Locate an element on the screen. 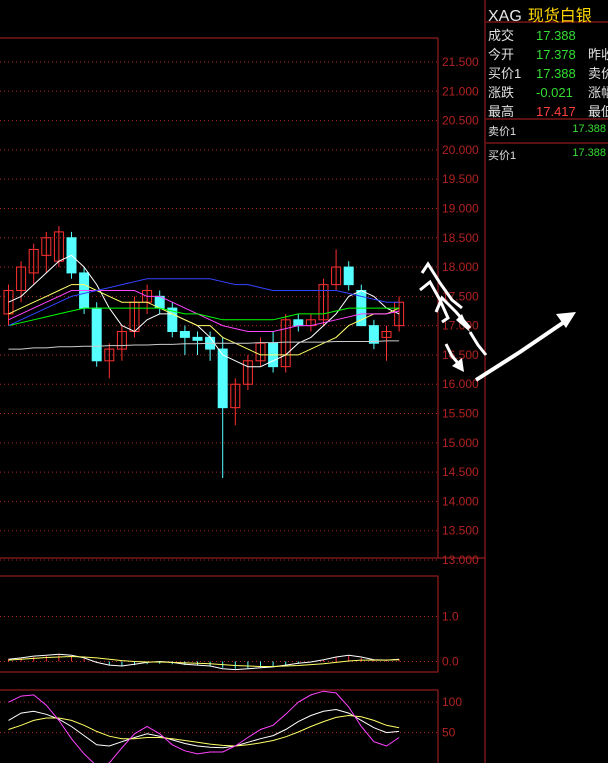 This screenshot has height=763, width=608. quote-row-change: 涨跌 -0.021 涨幅 is located at coordinates (548, 91).